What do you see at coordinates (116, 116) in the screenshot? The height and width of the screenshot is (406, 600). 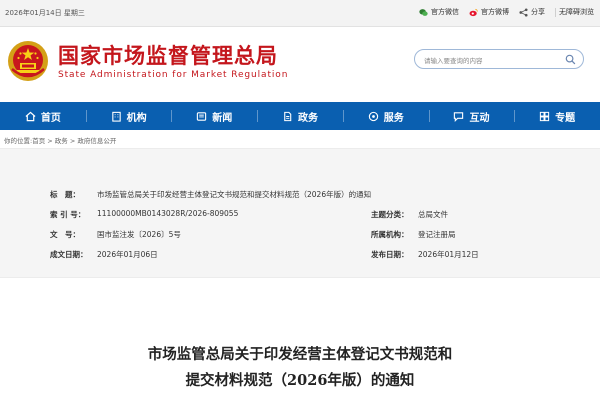 I see `building-icon` at bounding box center [116, 116].